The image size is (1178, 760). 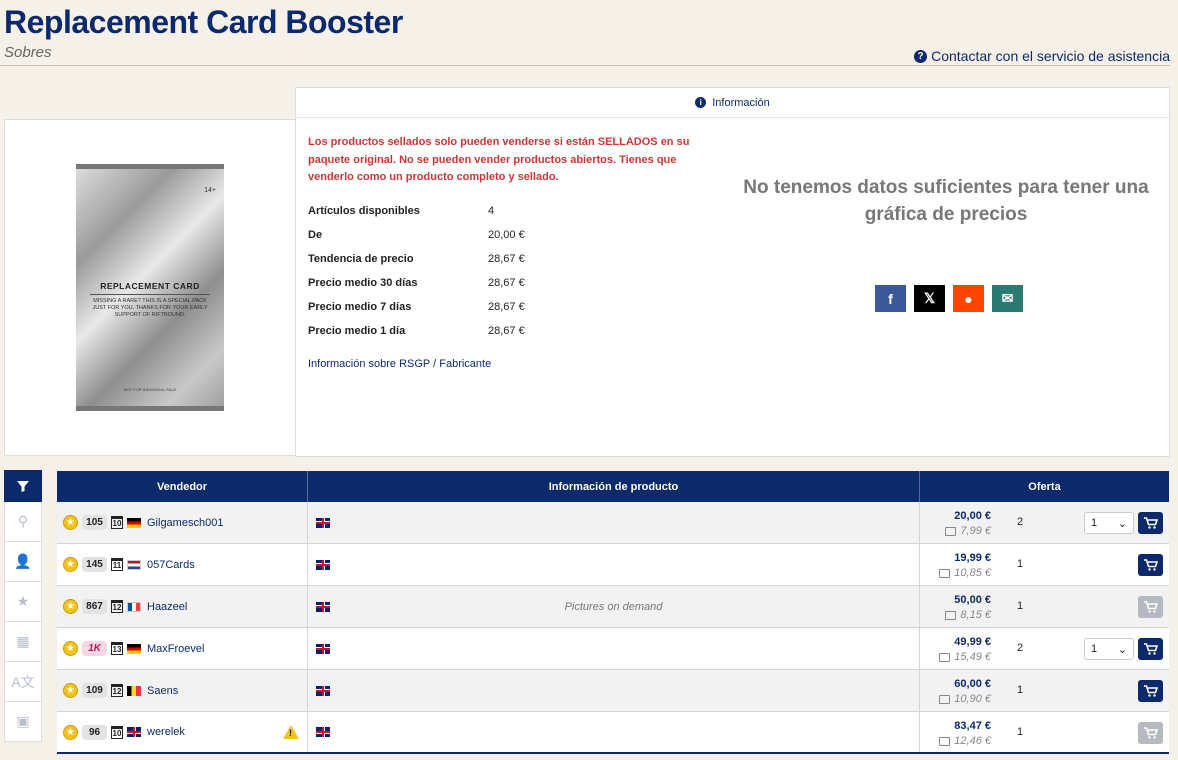 I want to click on offer-price: 60,00 €, so click(x=972, y=684).